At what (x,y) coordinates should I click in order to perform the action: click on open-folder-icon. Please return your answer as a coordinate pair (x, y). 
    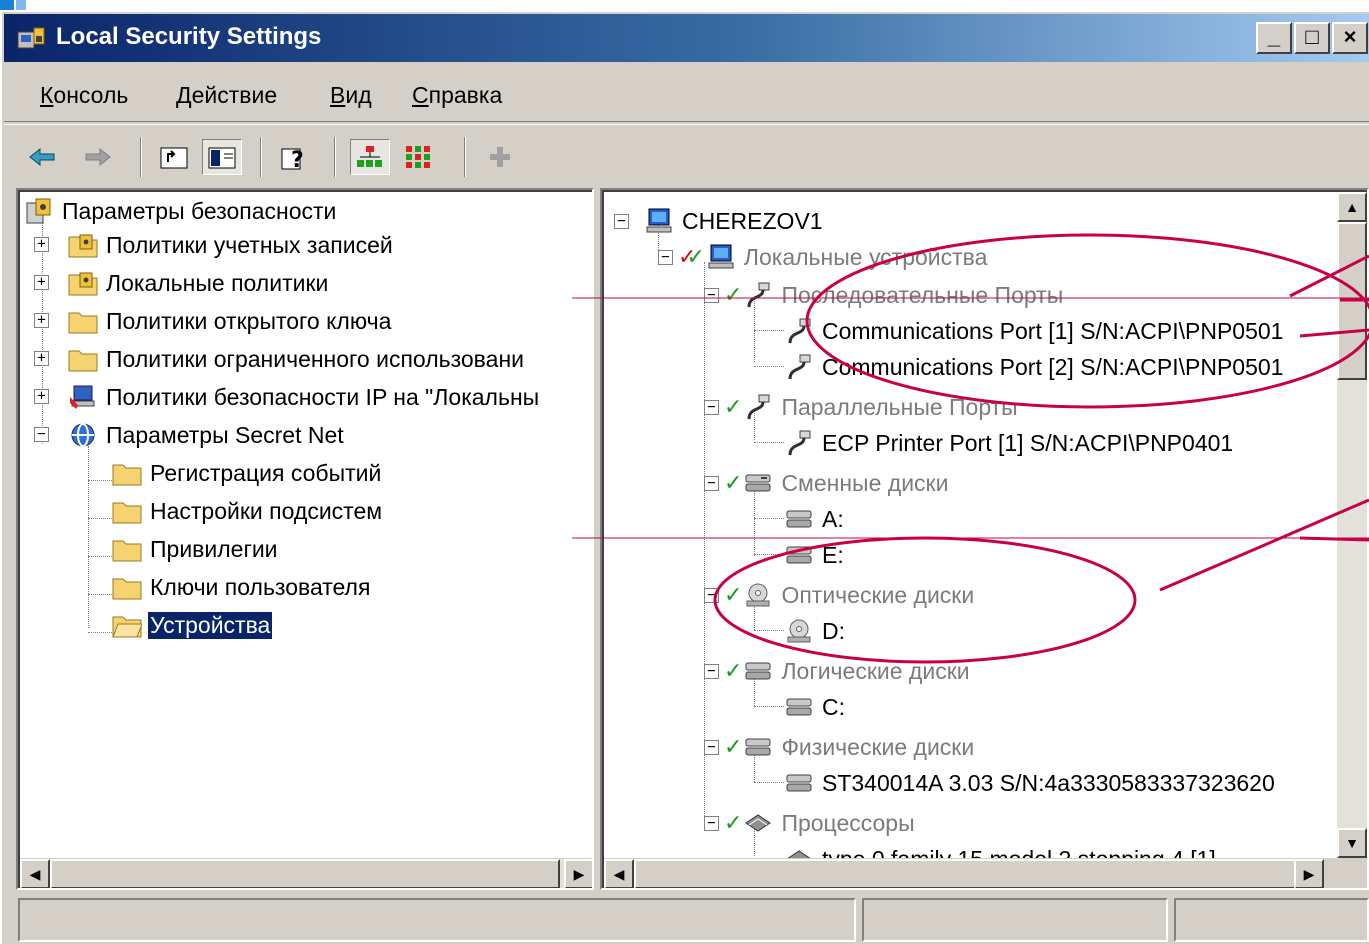
    Looking at the image, I should click on (127, 625).